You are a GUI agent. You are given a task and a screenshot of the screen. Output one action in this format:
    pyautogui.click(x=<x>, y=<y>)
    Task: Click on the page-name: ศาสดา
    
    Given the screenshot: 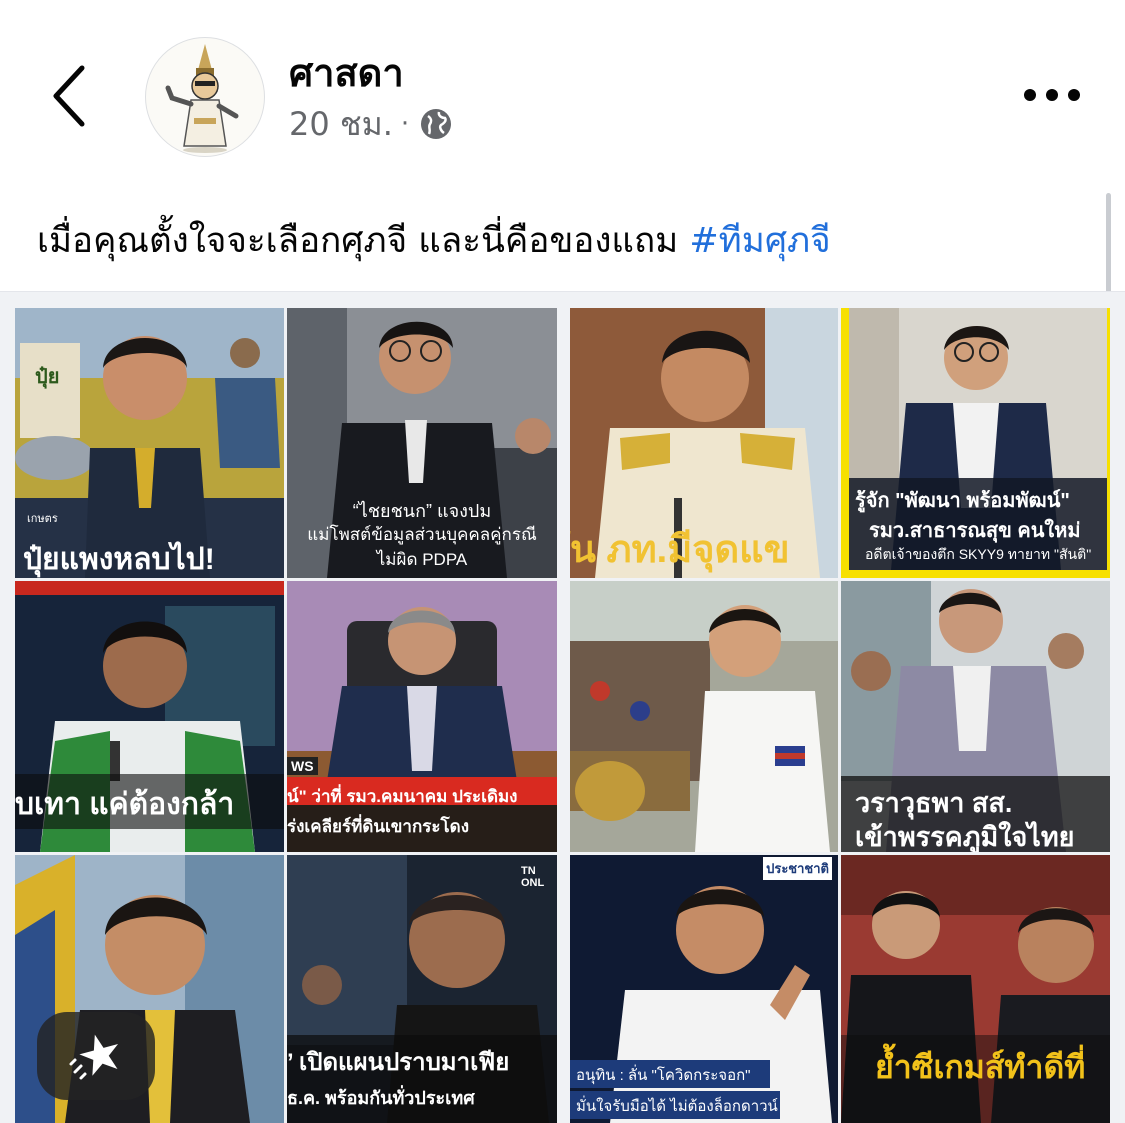 What is the action you would take?
    pyautogui.click(x=346, y=73)
    